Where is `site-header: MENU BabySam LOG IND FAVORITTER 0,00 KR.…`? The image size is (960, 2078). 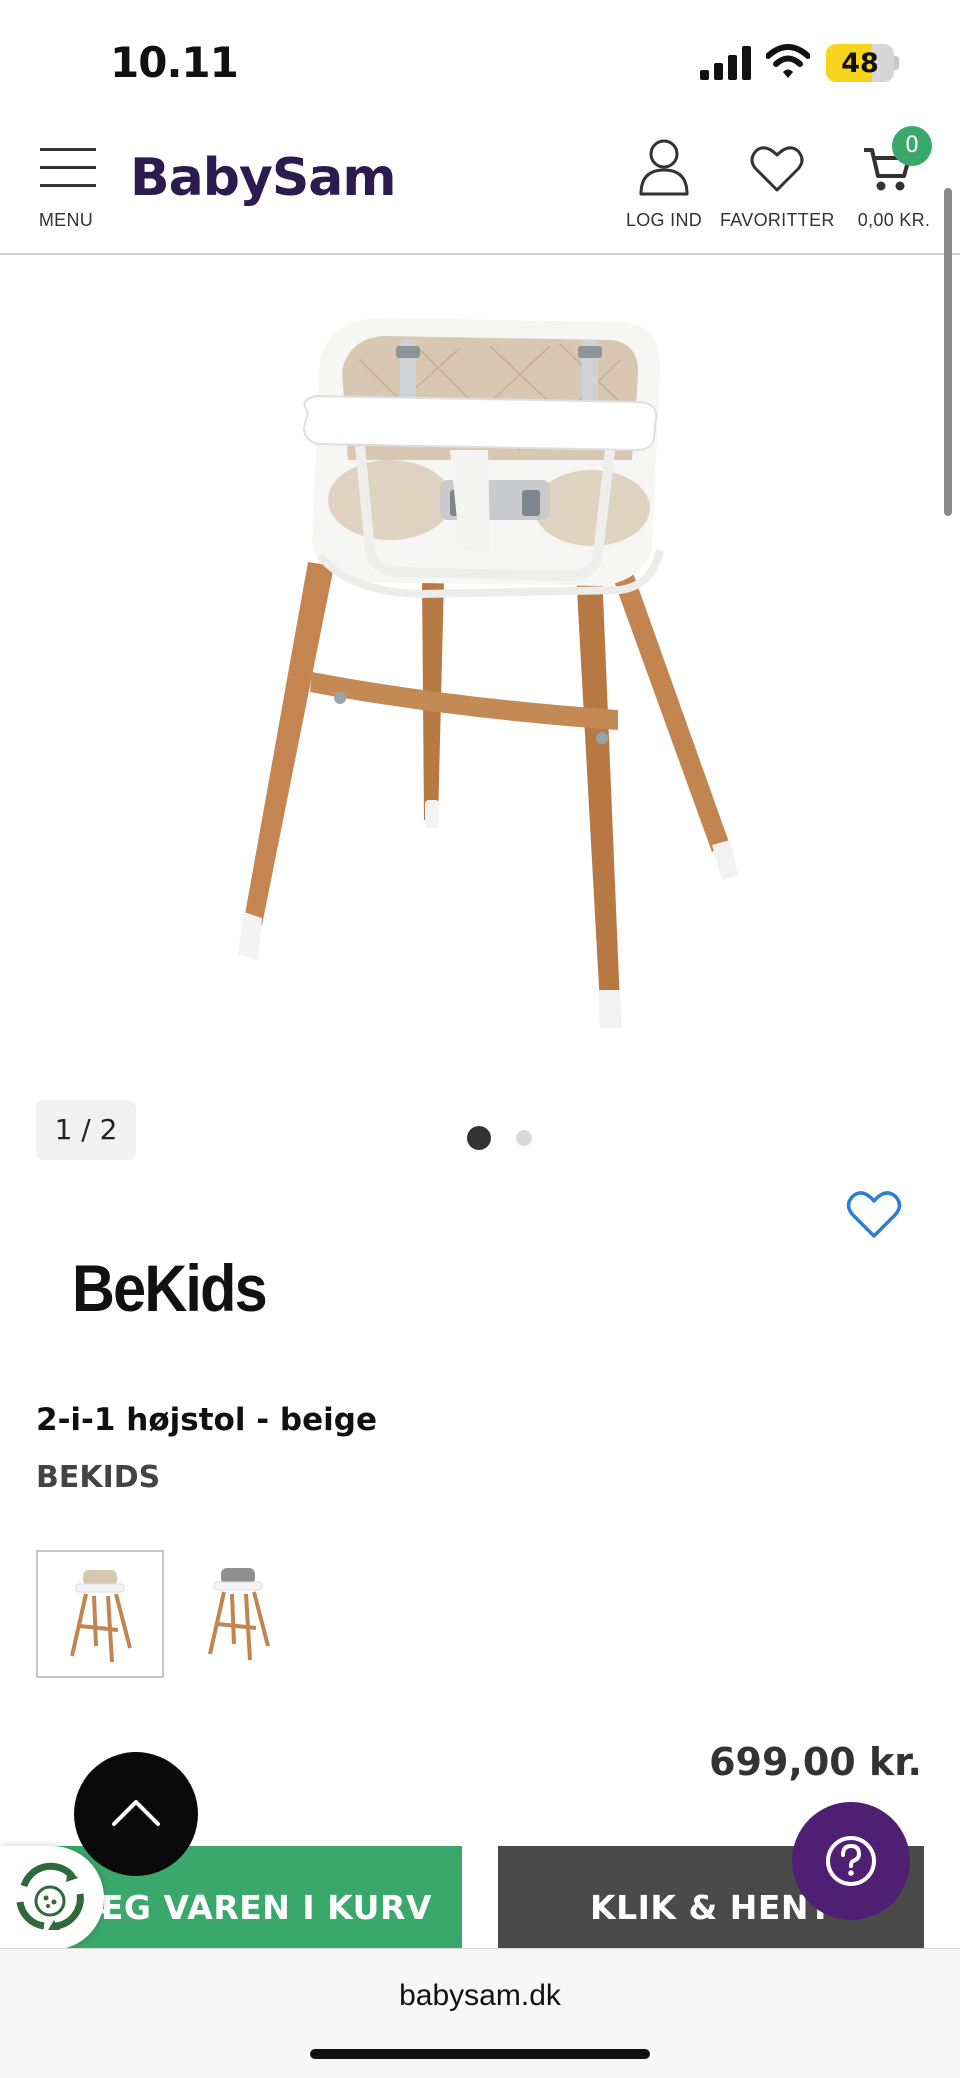
site-header: MENU BabySam LOG IND FAVORITTER 0,00 KR.… is located at coordinates (480, 186).